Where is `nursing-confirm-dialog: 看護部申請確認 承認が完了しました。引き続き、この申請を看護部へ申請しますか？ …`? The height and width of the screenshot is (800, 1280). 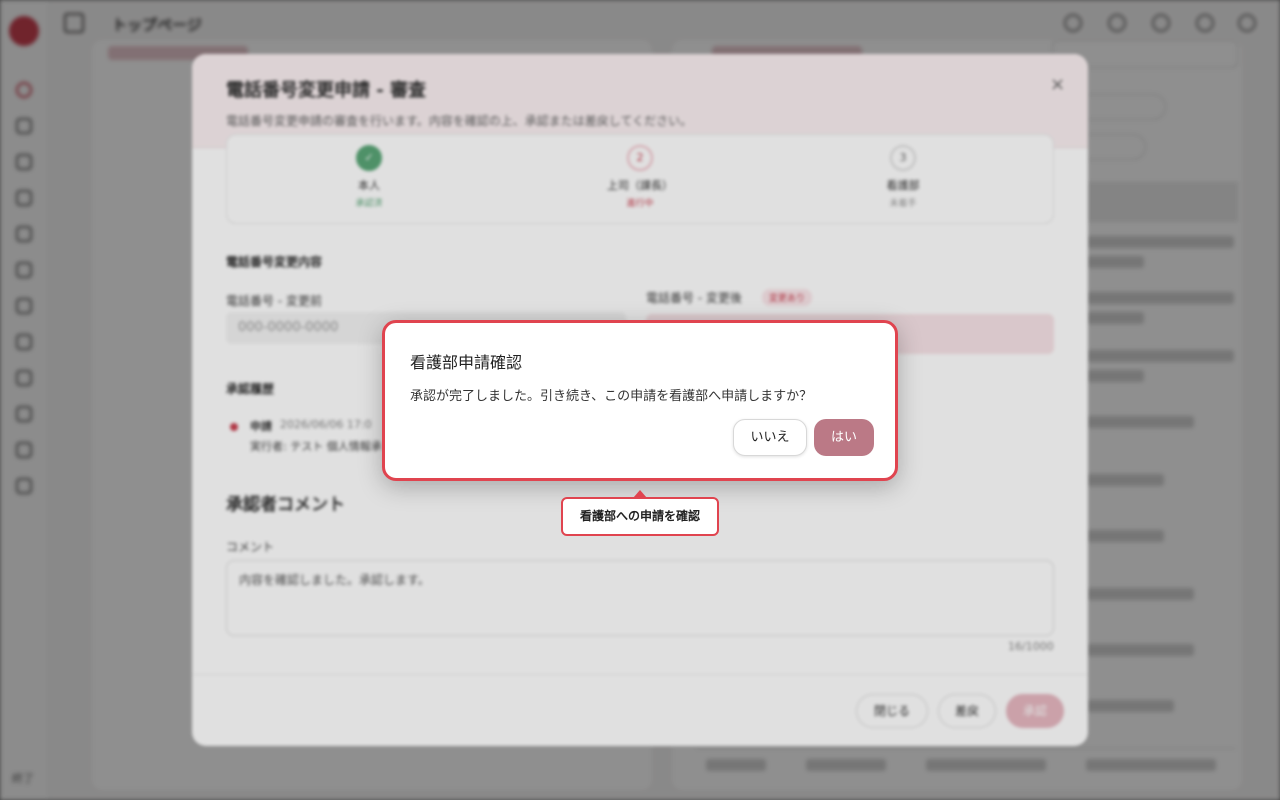
nursing-confirm-dialog: 看護部申請確認 承認が完了しました。引き続き、この申請を看護部へ申請しますか？ … is located at coordinates (640, 400).